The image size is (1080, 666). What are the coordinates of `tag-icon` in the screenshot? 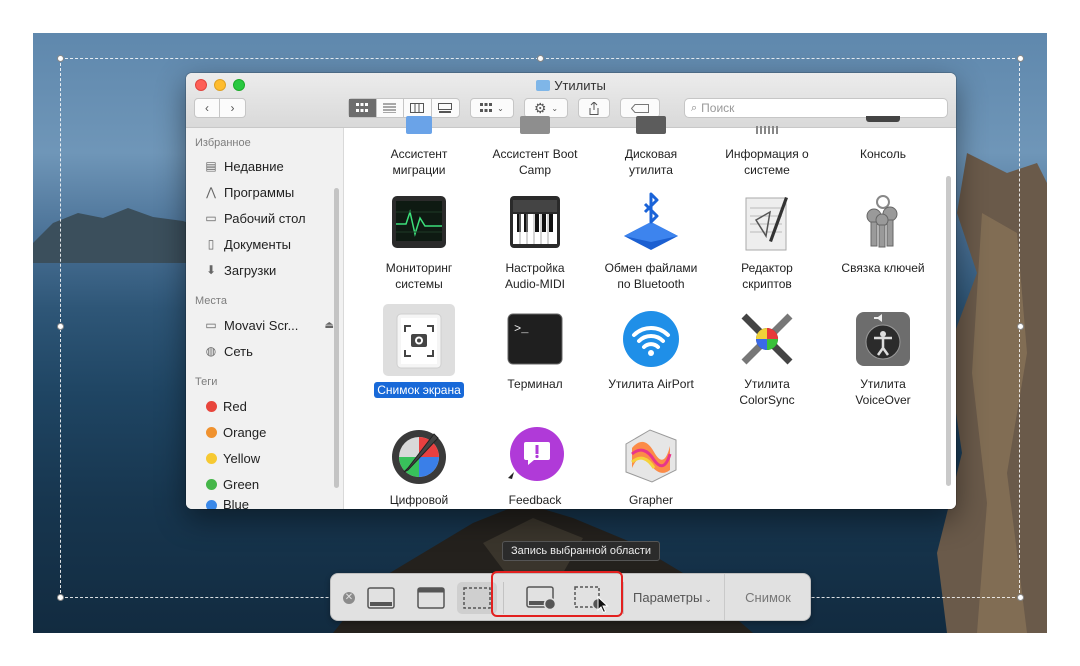 It's located at (640, 108).